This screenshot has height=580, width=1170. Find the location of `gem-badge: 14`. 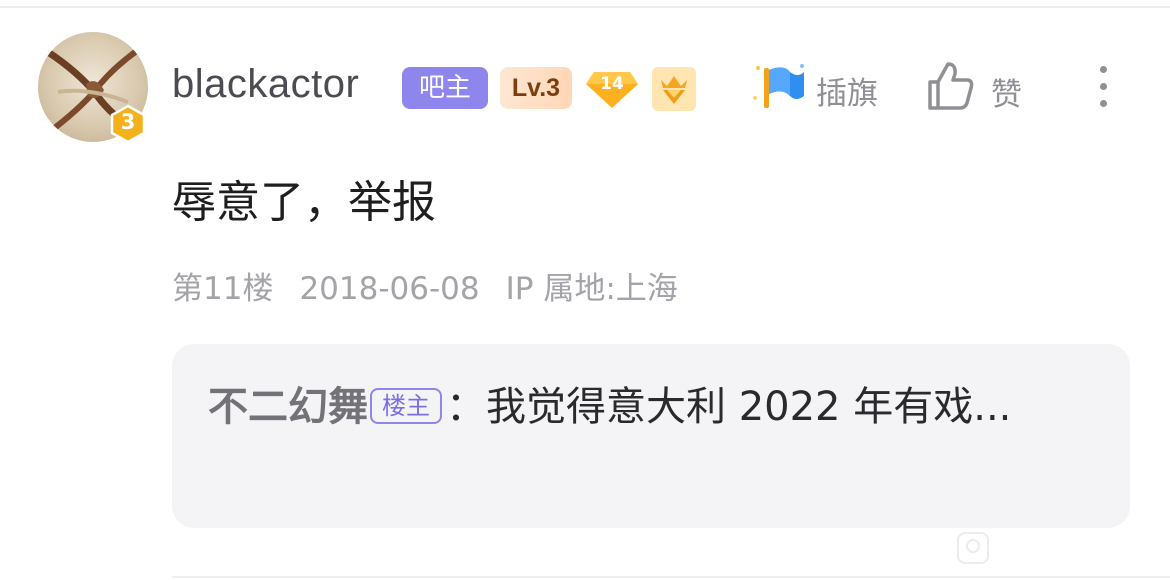

gem-badge: 14 is located at coordinates (612, 89).